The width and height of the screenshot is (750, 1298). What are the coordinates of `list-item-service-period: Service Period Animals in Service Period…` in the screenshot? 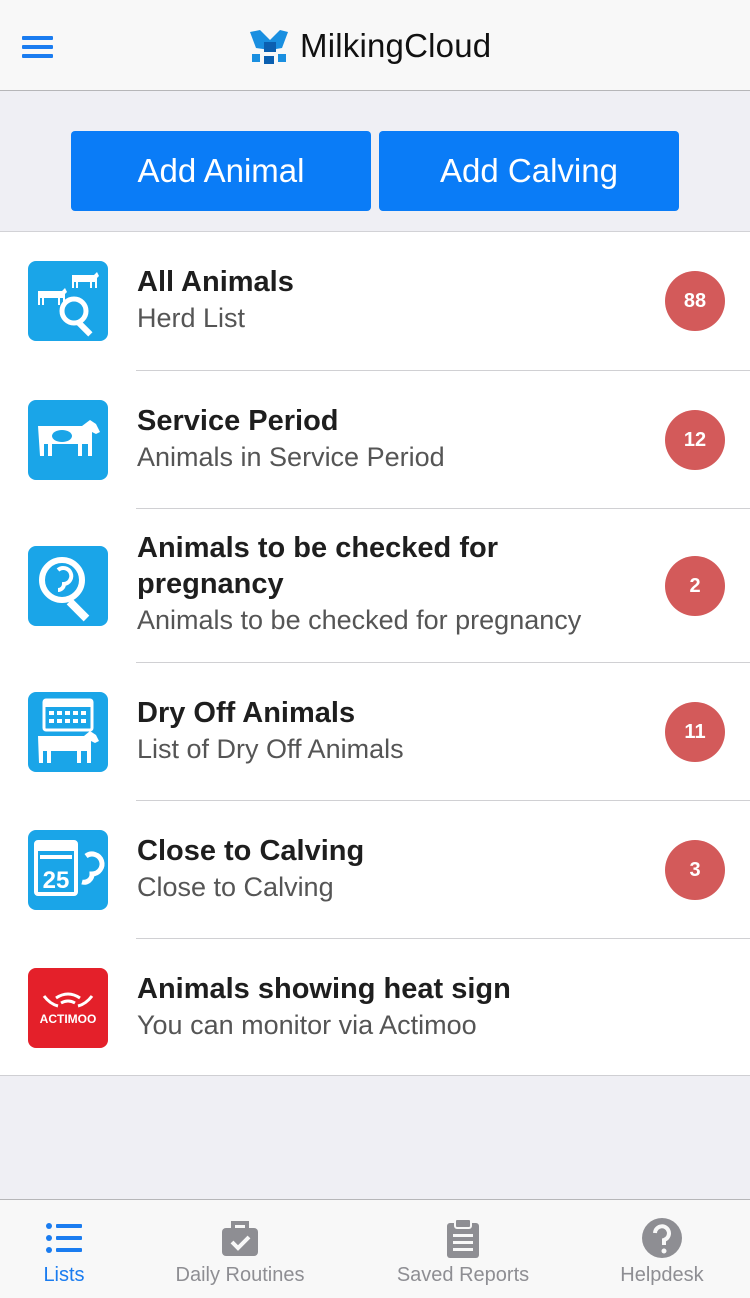 It's located at (375, 440).